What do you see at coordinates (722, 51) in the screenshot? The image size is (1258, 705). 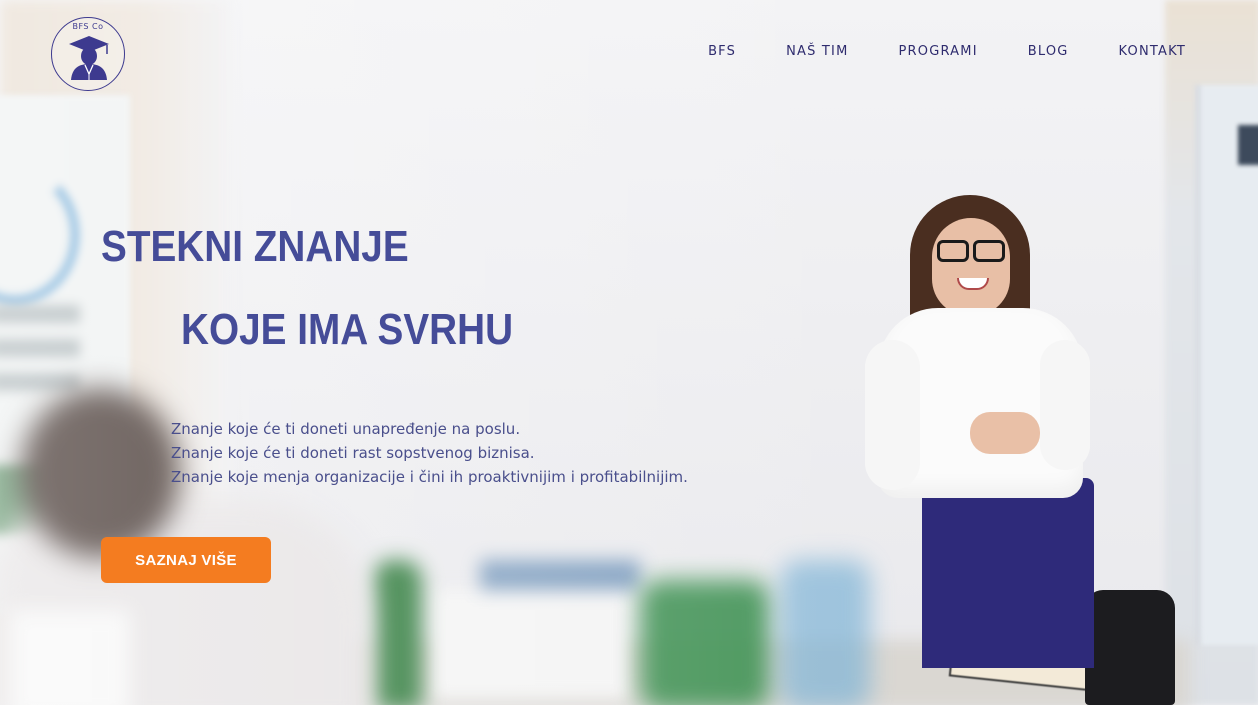 I see `nav-item-bfs: BFS` at bounding box center [722, 51].